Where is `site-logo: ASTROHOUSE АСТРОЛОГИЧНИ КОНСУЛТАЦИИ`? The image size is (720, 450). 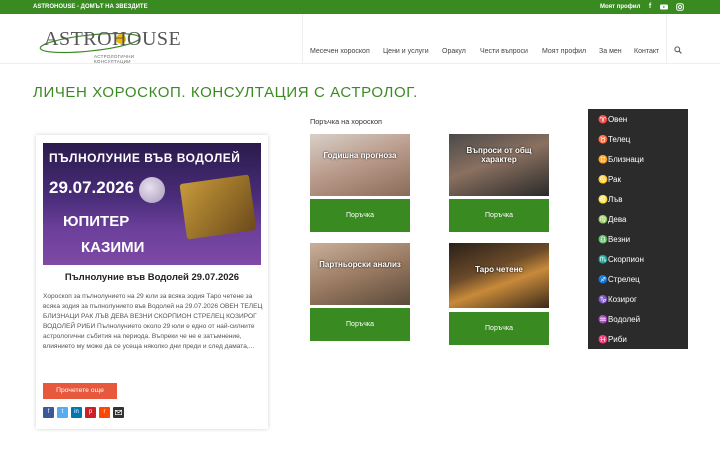
site-logo: ASTROHOUSE АСТРОЛОГИЧНИ КОНСУЛТАЦИИ is located at coordinates (109, 44).